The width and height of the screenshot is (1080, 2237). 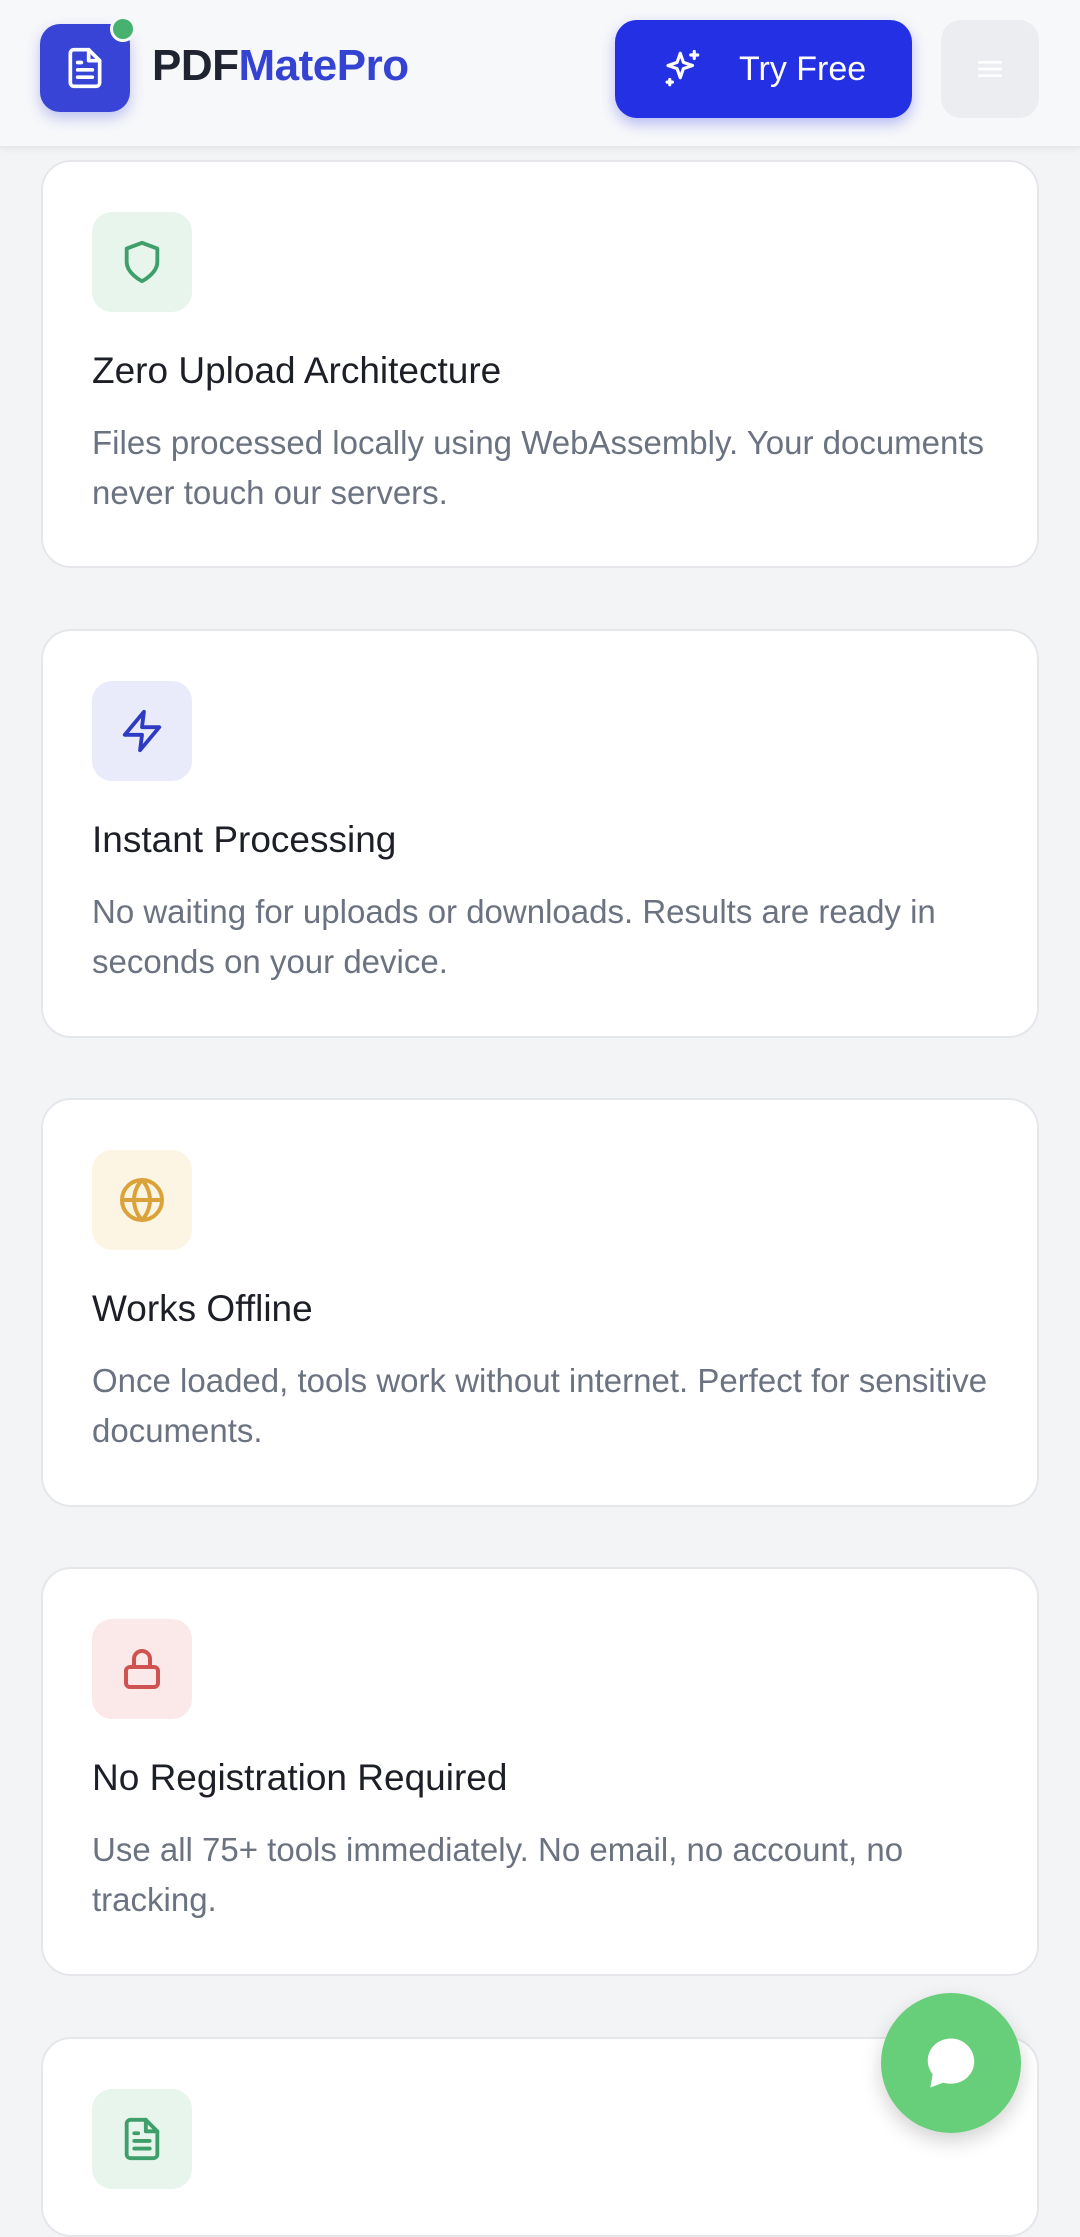 I want to click on lock-icon, so click(x=142, y=1669).